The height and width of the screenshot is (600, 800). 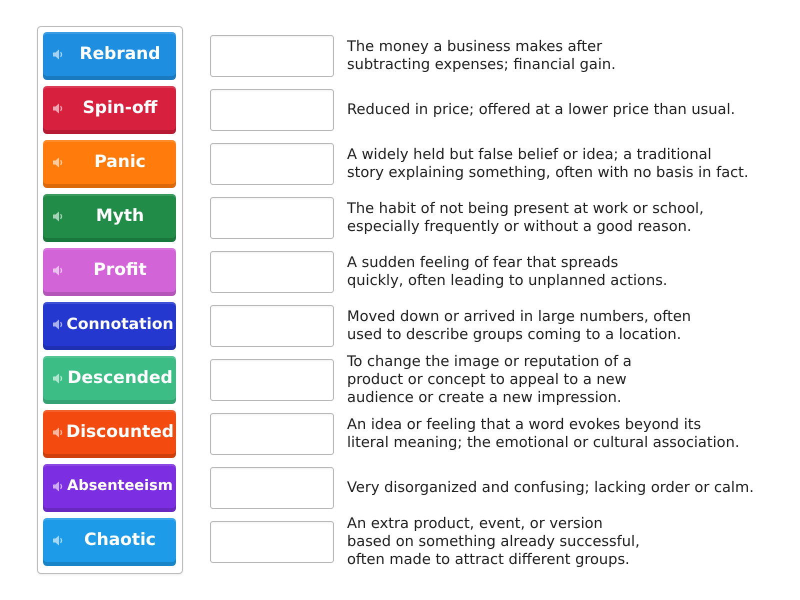 What do you see at coordinates (525, 218) in the screenshot?
I see `definition-text: The habit of not being present at work or school, especially frequently or without a good reason.` at bounding box center [525, 218].